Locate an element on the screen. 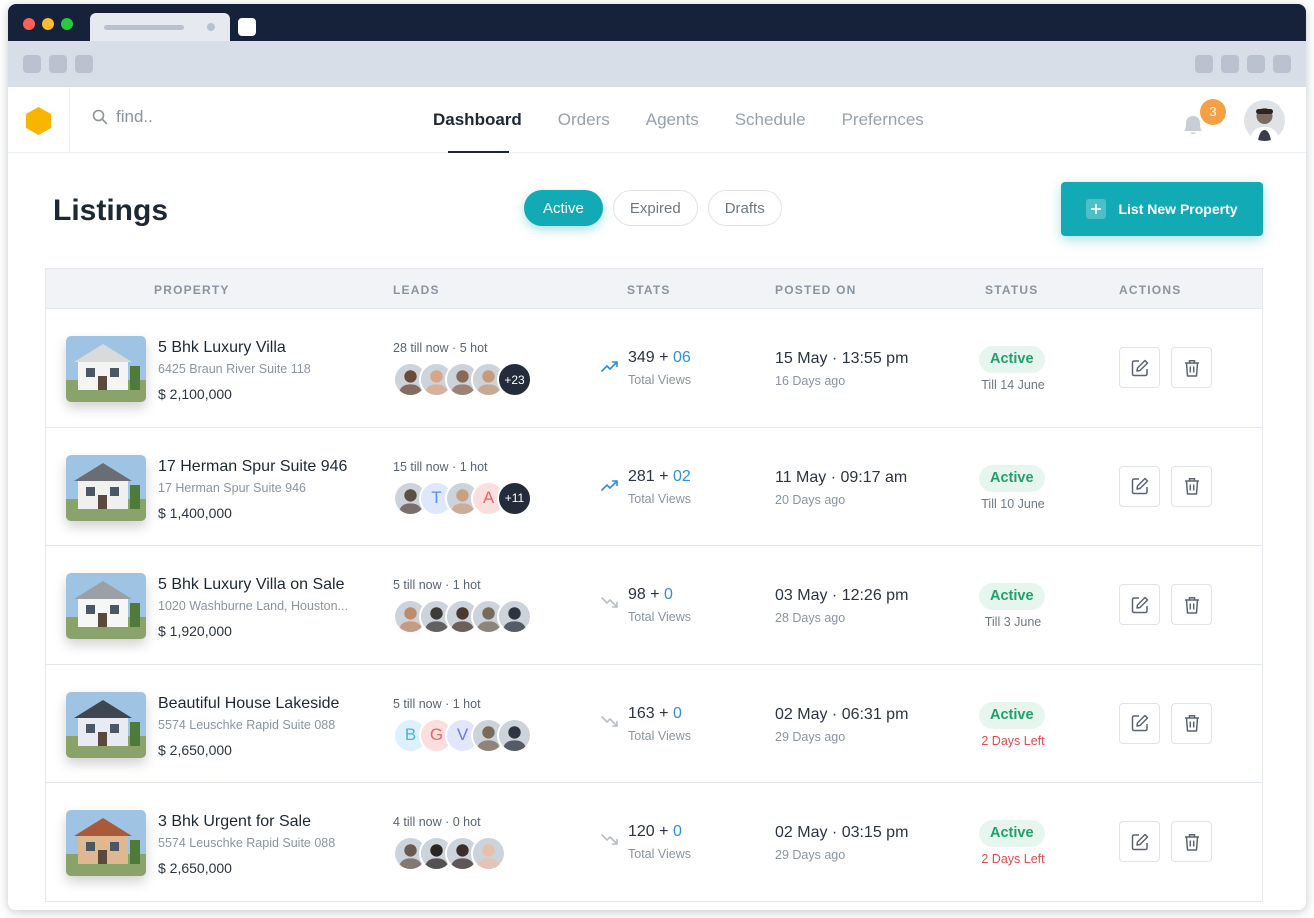  column-header-leads: LEADS is located at coordinates (416, 290).